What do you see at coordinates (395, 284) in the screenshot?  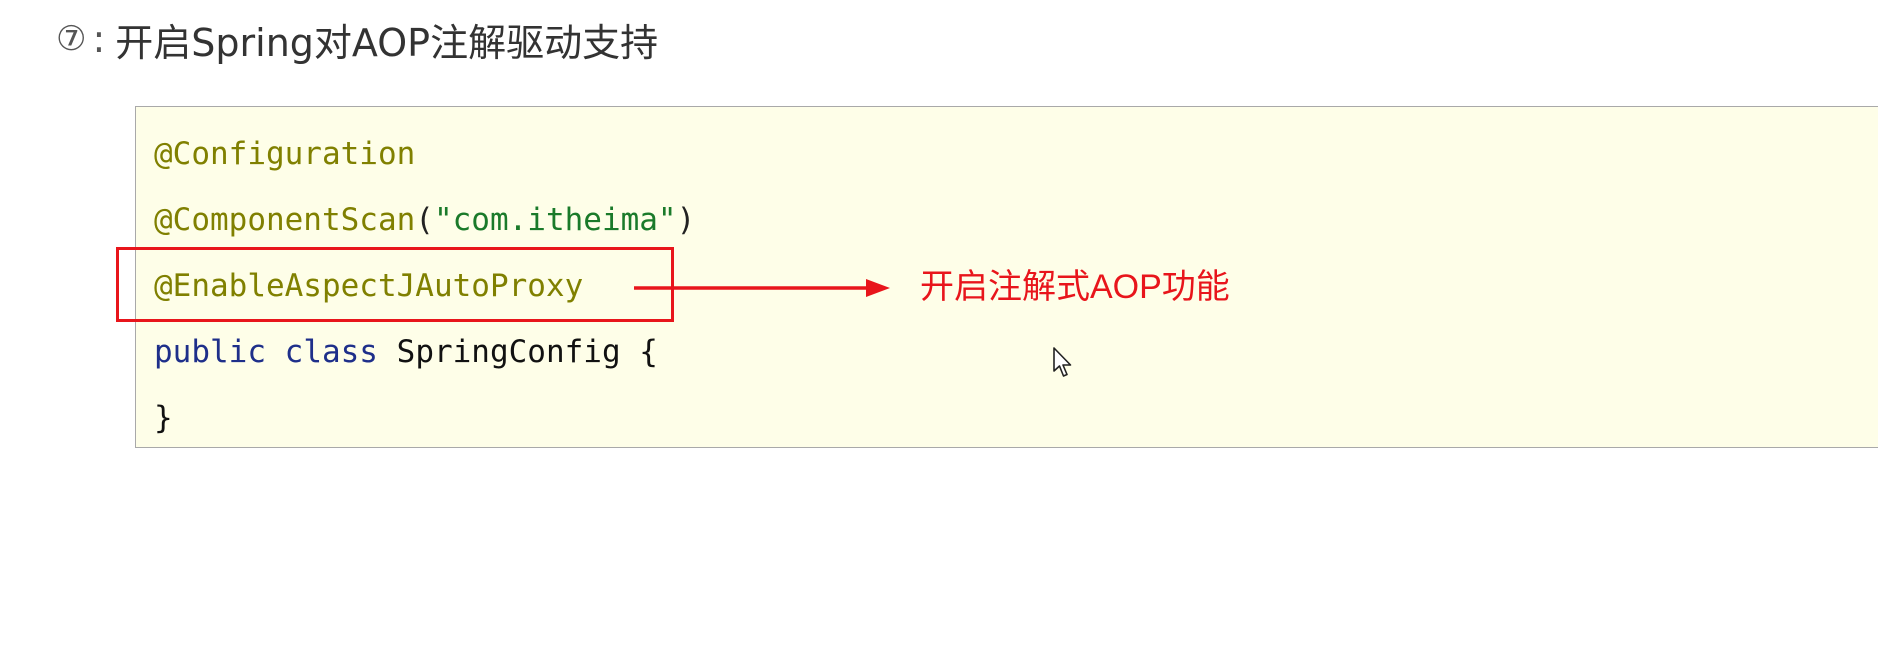 I see `highlight-box` at bounding box center [395, 284].